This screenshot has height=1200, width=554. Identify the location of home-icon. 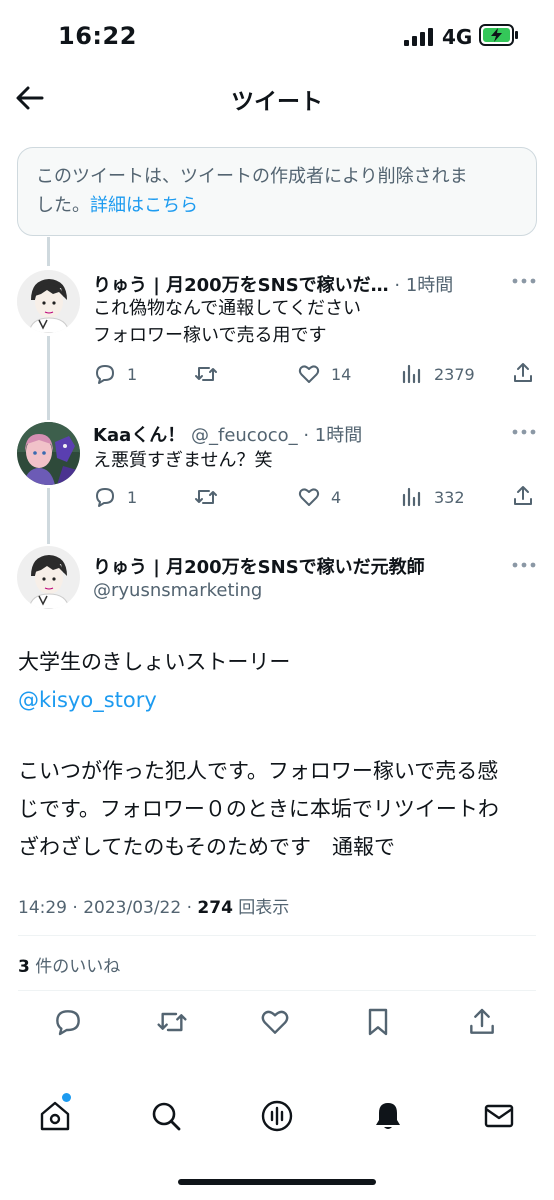
(55, 1116).